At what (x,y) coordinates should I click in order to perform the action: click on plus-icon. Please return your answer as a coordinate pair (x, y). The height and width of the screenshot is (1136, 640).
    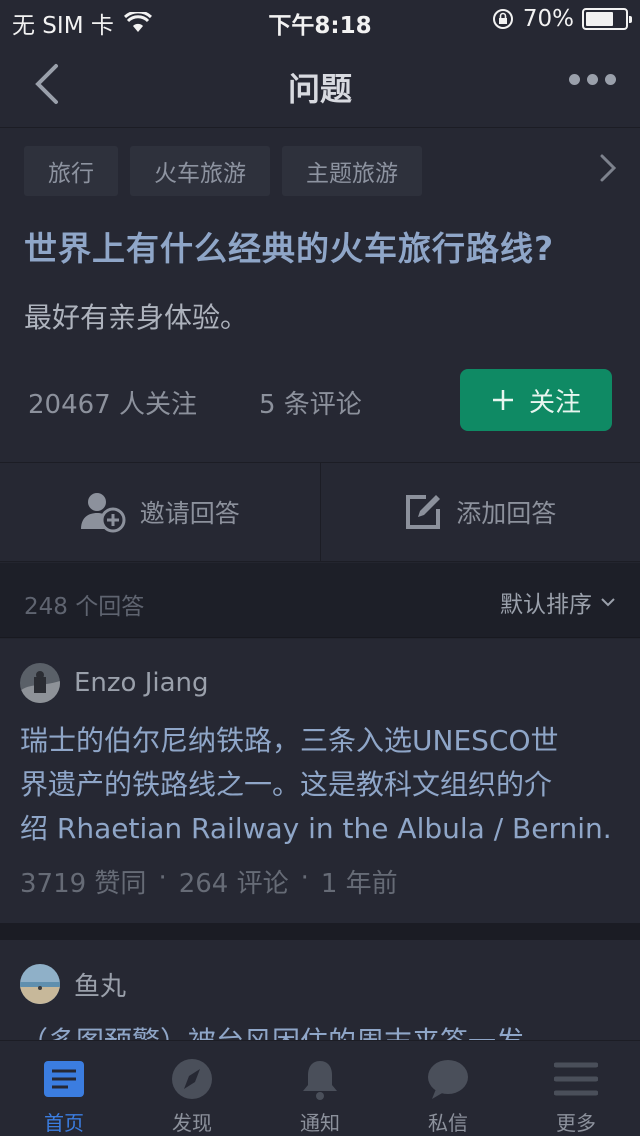
    Looking at the image, I should click on (502, 400).